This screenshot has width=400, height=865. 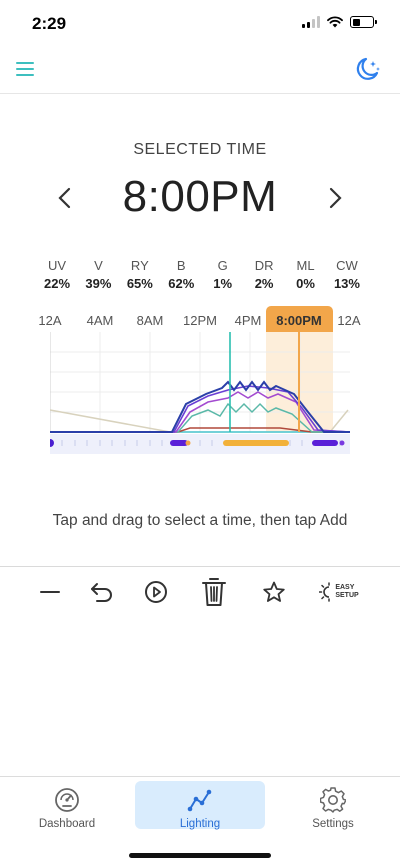 What do you see at coordinates (347, 595) in the screenshot?
I see `easy-setup-line2: SETUP` at bounding box center [347, 595].